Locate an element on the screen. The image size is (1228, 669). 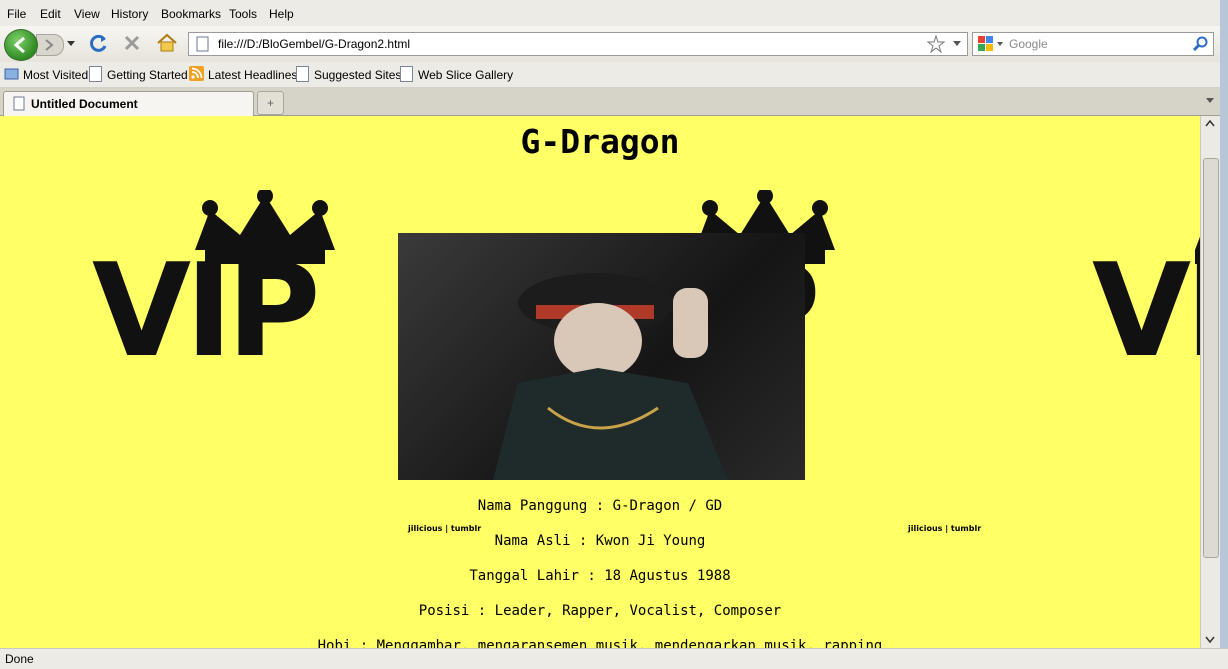
g-dragon-photo is located at coordinates (601, 356).